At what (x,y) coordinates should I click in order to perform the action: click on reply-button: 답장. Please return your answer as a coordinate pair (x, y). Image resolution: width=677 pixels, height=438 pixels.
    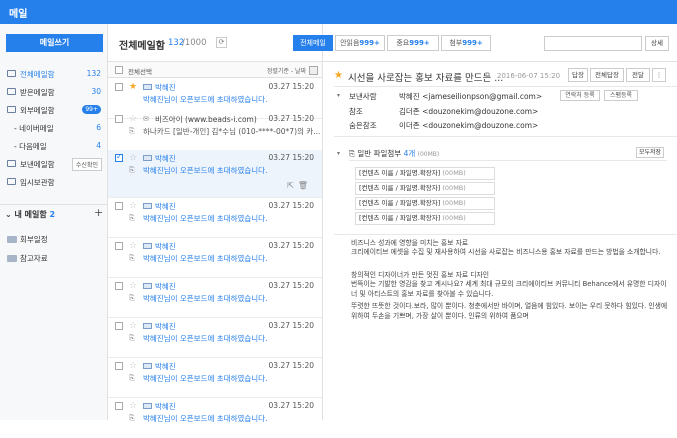
    Looking at the image, I should click on (578, 75).